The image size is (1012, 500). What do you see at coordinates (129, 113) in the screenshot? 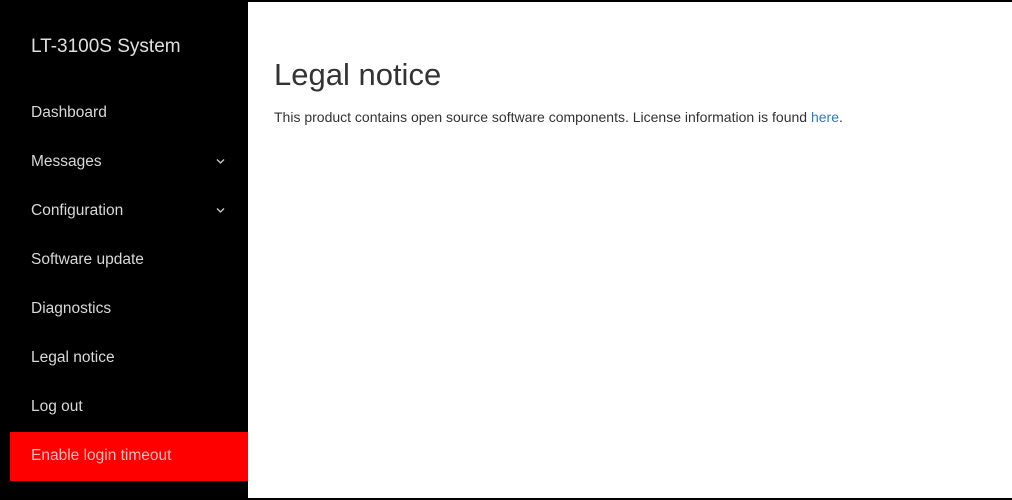
I see `sidebar-item-dashboard: Dashboard` at bounding box center [129, 113].